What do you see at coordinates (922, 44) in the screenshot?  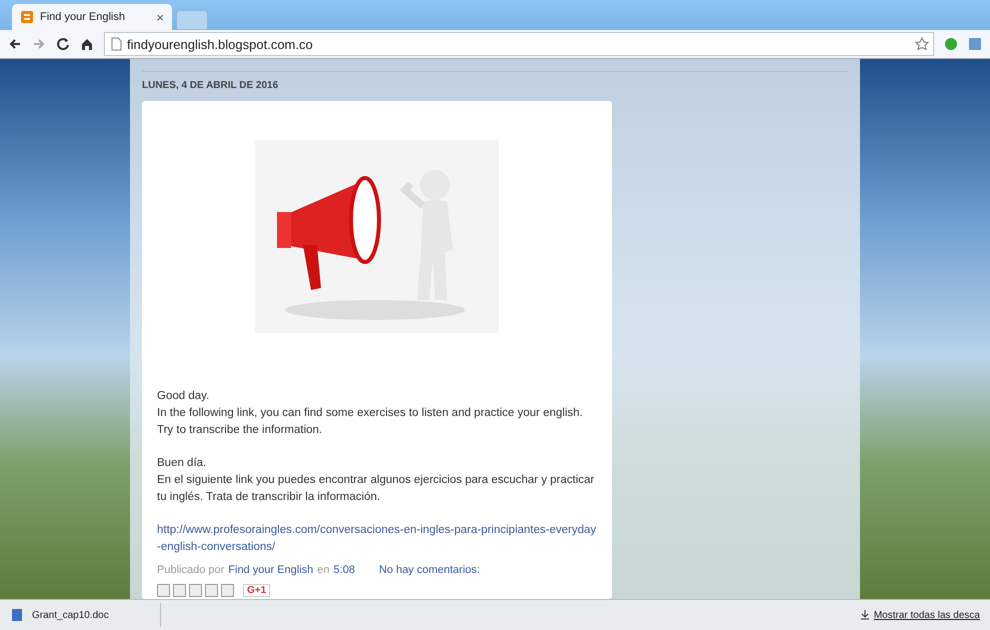 I see `star-icon` at bounding box center [922, 44].